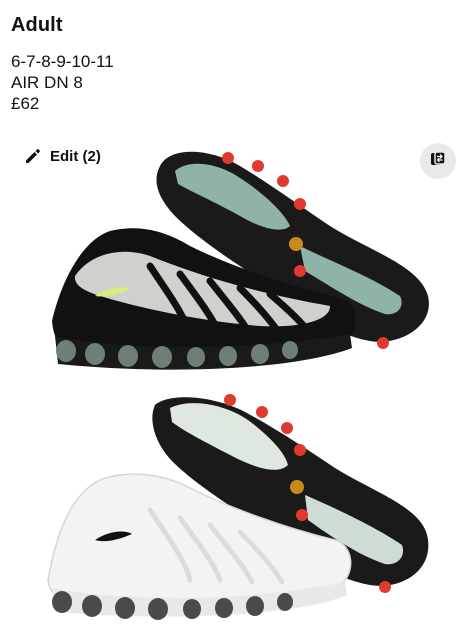 The image size is (471, 640). Describe the element at coordinates (75, 156) in the screenshot. I see `edit-images-label: Edit (2)` at that location.